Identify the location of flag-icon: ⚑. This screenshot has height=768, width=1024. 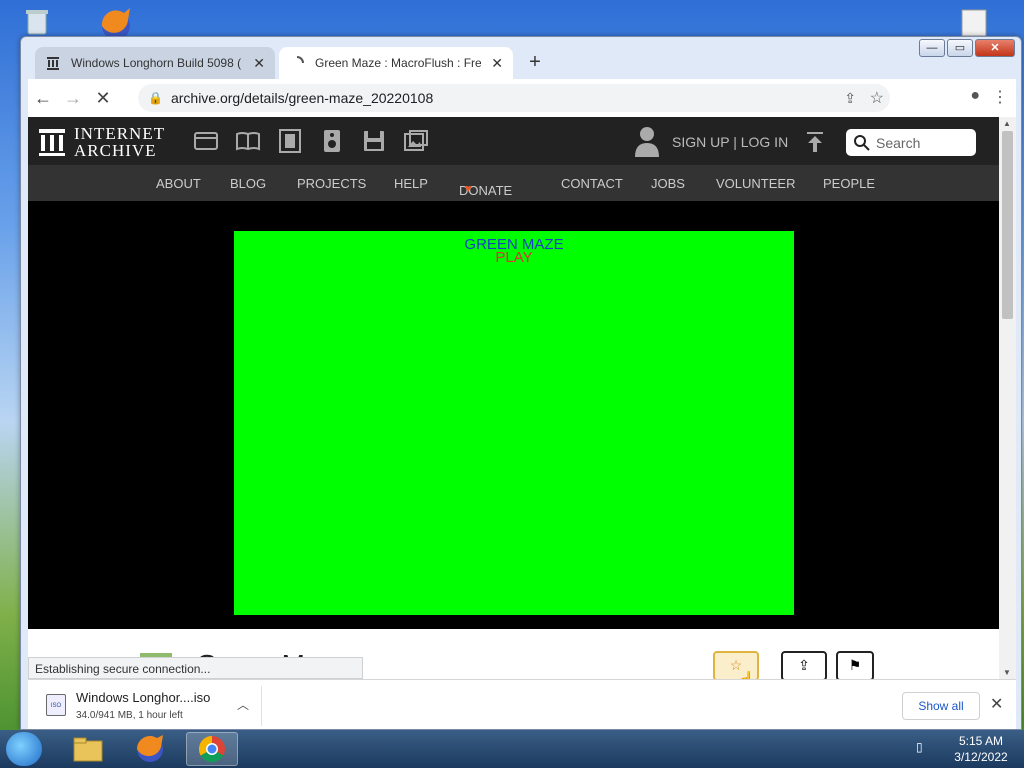
(855, 665).